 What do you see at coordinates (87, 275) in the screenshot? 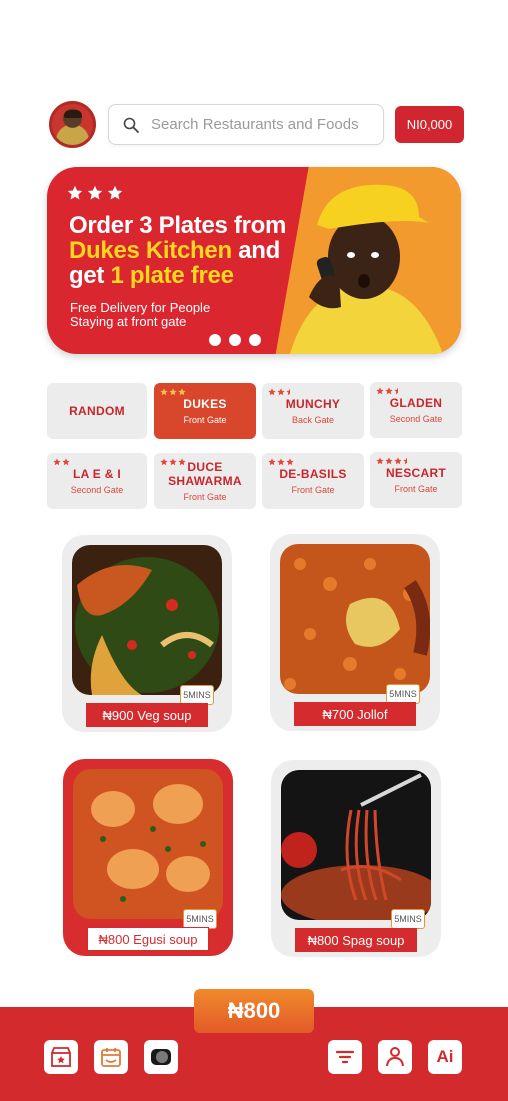
I see `headline-line-3: get` at bounding box center [87, 275].